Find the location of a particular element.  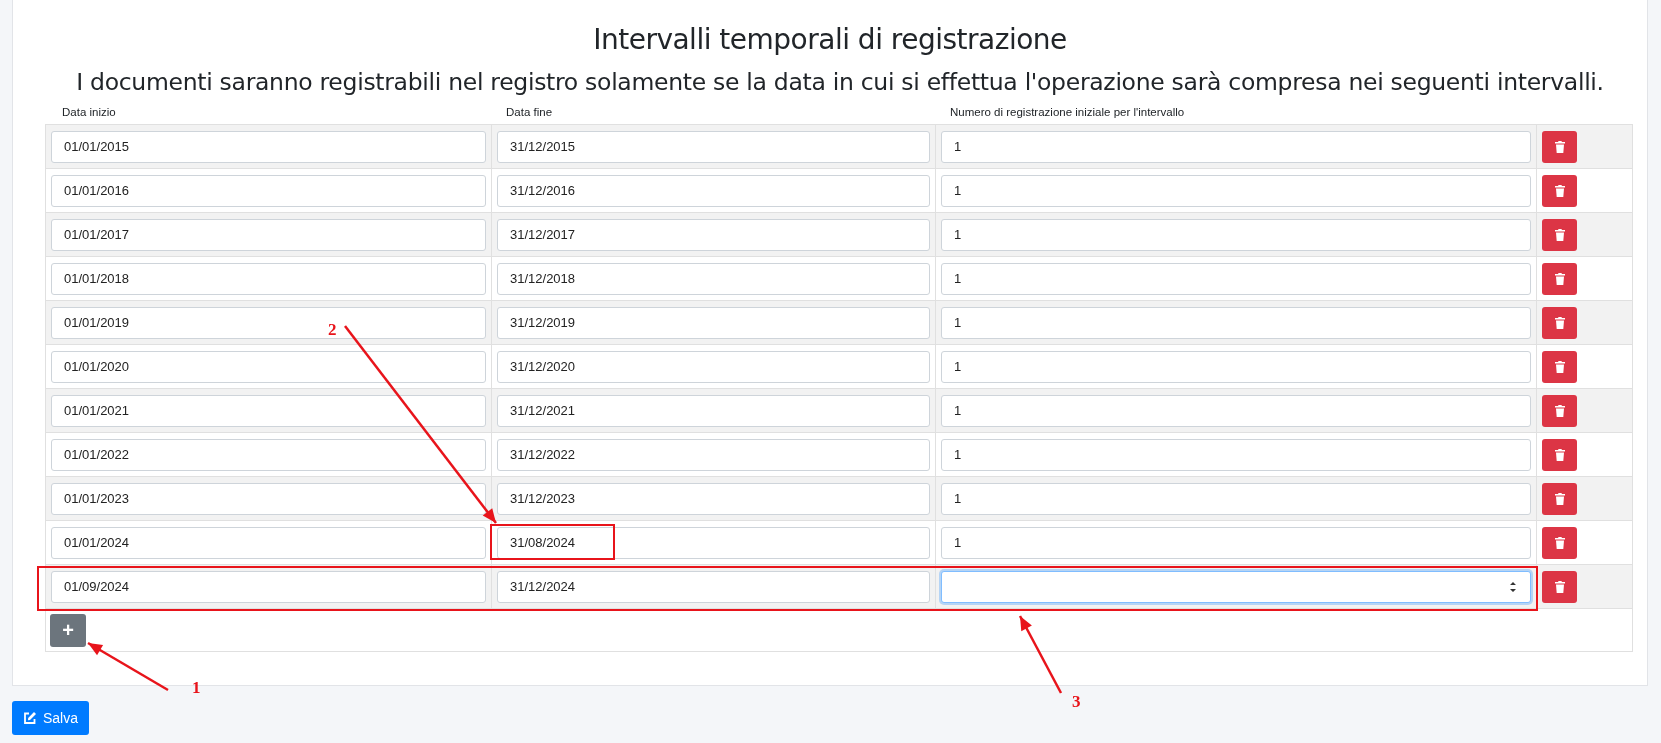

add-button: + is located at coordinates (68, 630).